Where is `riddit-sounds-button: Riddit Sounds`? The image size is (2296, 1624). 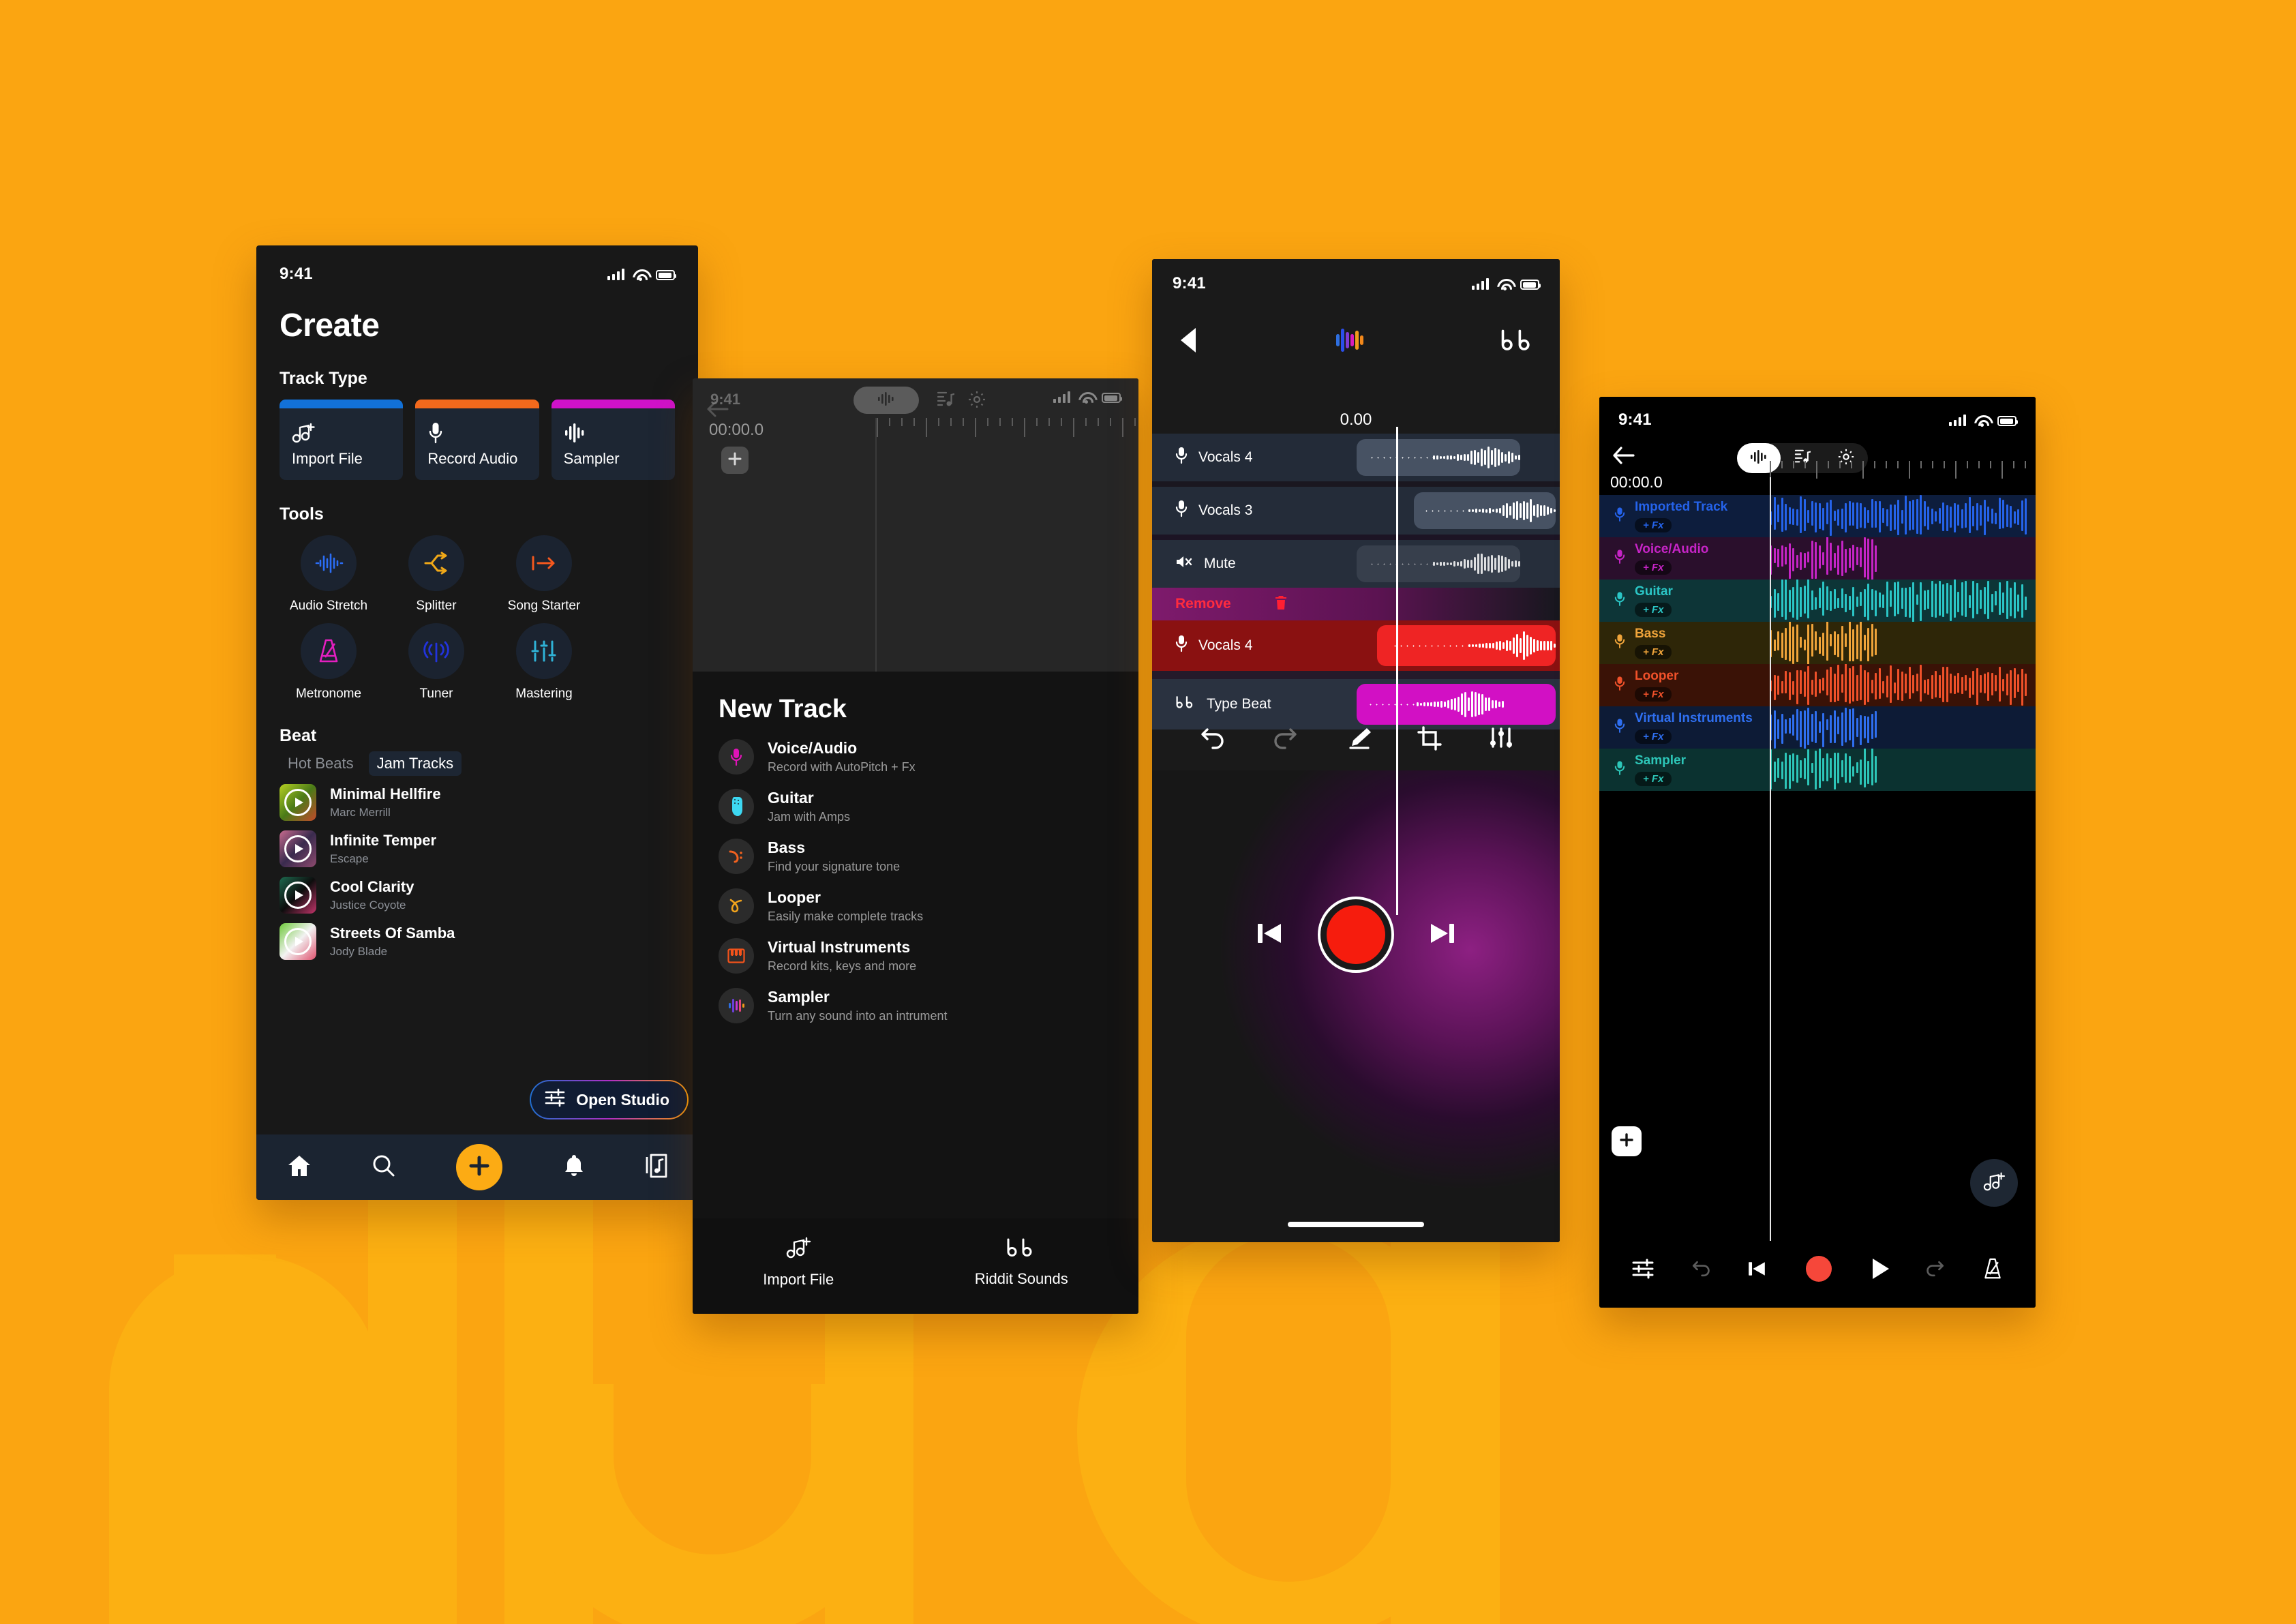 riddit-sounds-button: Riddit Sounds is located at coordinates (1022, 1262).